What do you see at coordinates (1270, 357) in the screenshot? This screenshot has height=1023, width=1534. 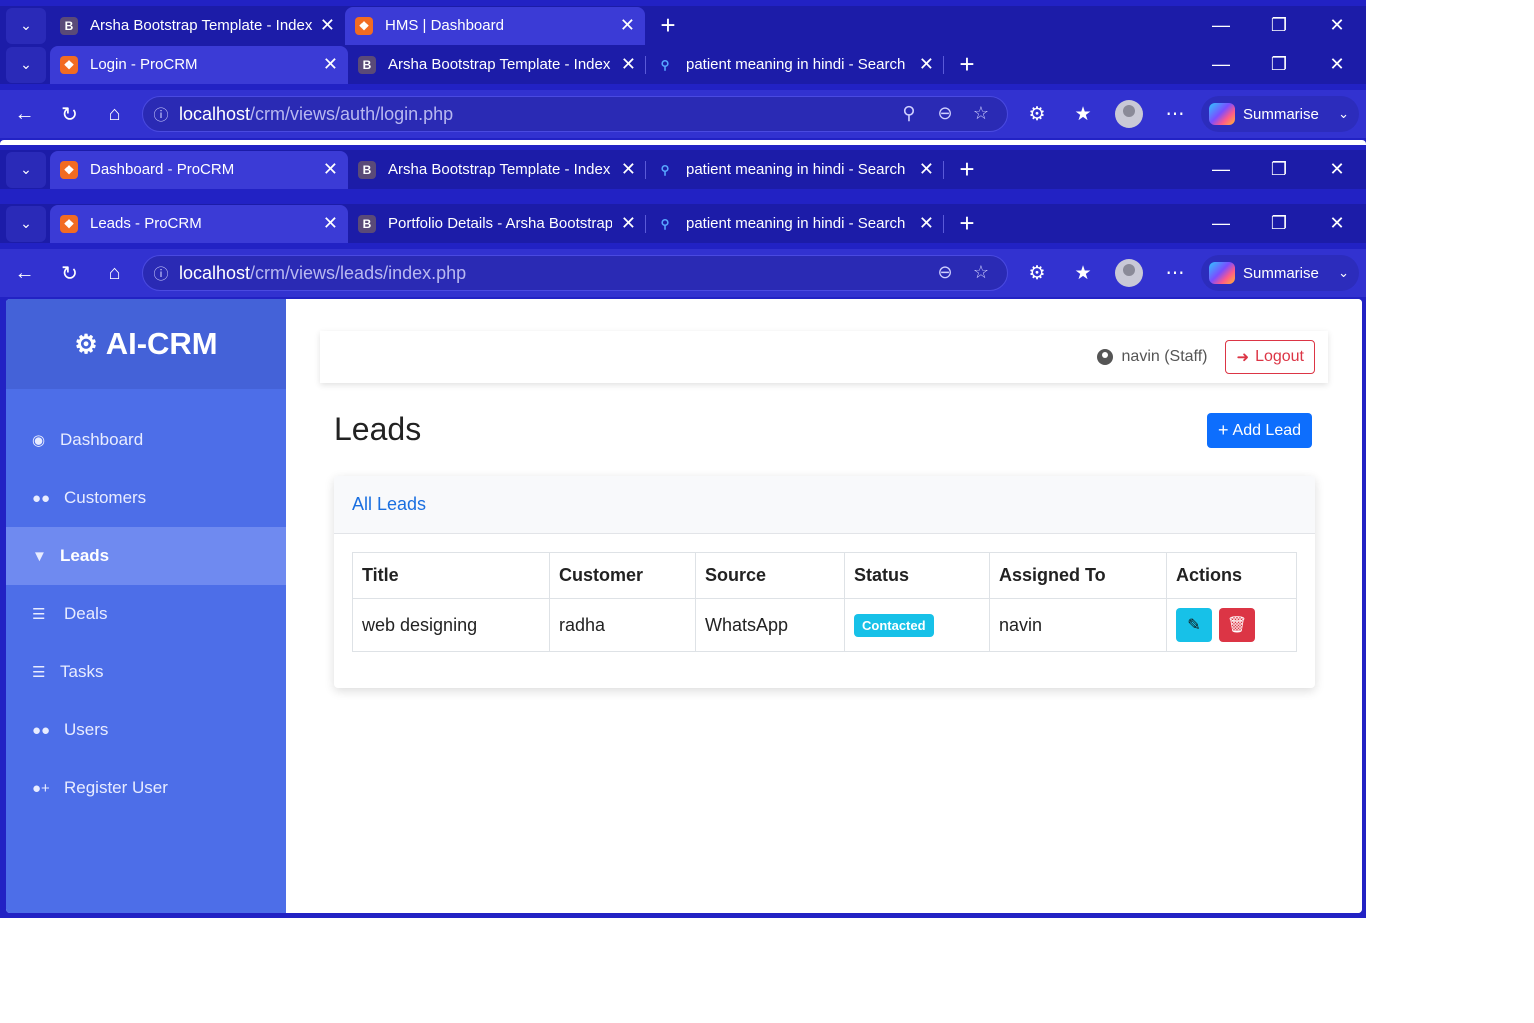 I see `logout-button: ➜ Logout` at bounding box center [1270, 357].